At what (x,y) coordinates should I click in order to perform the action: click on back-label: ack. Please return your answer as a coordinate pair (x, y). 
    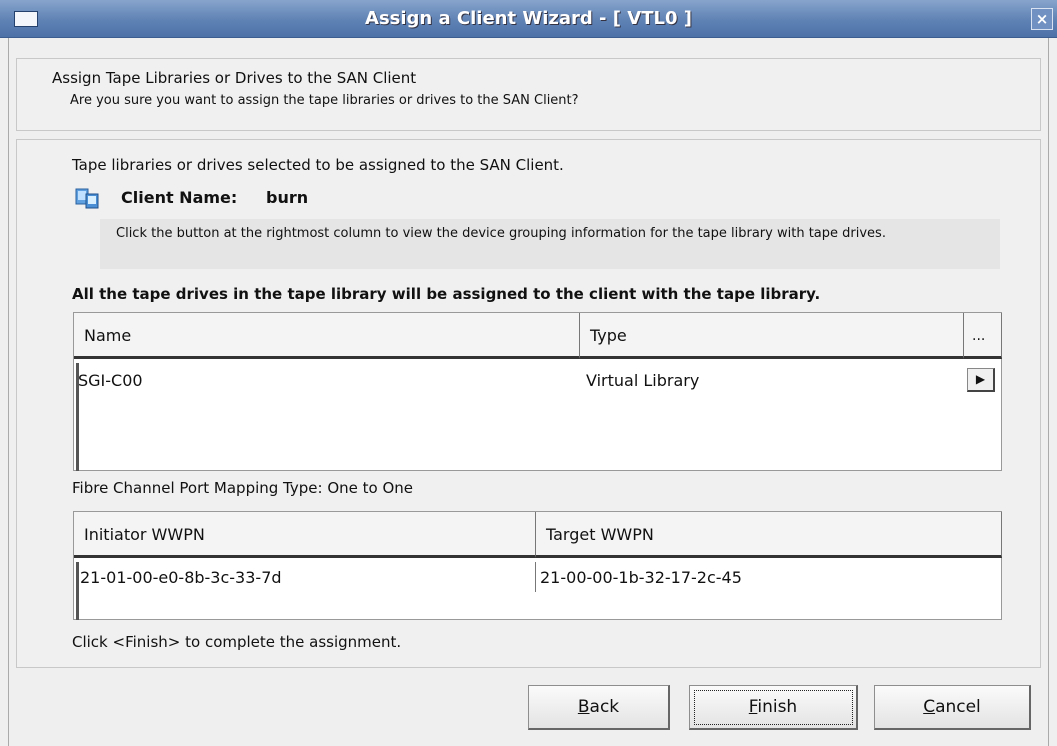
    Looking at the image, I should click on (604, 707).